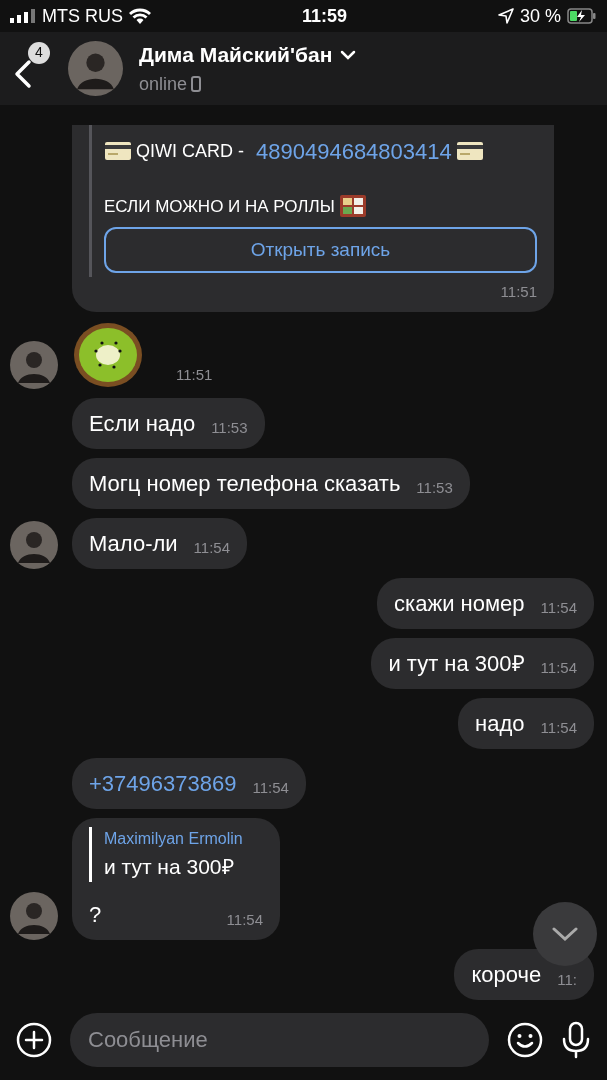 The width and height of the screenshot is (607, 1080). Describe the element at coordinates (108, 354) in the screenshot. I see `kiwi-sticker` at that location.